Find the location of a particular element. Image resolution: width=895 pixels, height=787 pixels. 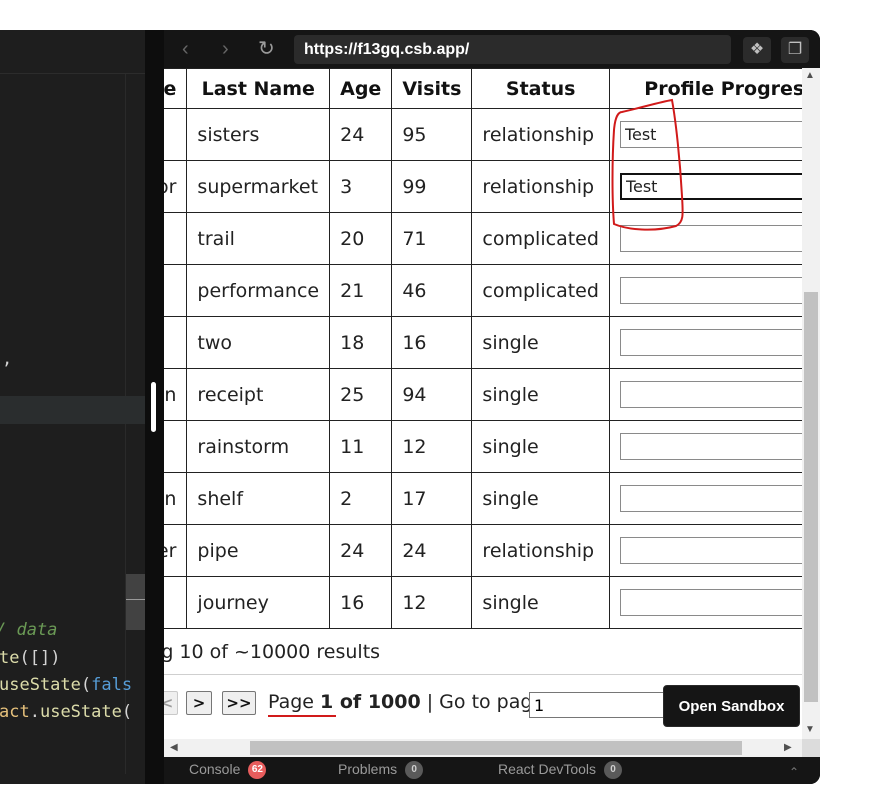

editor-minimap-line is located at coordinates (135, 599).